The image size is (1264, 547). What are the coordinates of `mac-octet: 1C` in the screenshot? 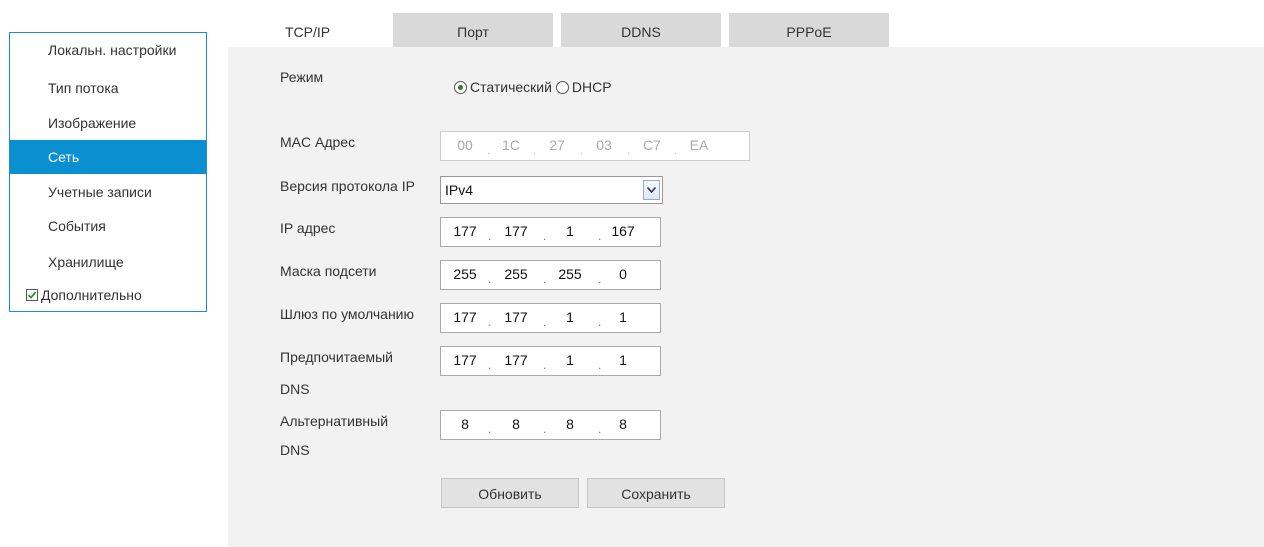 It's located at (511, 145).